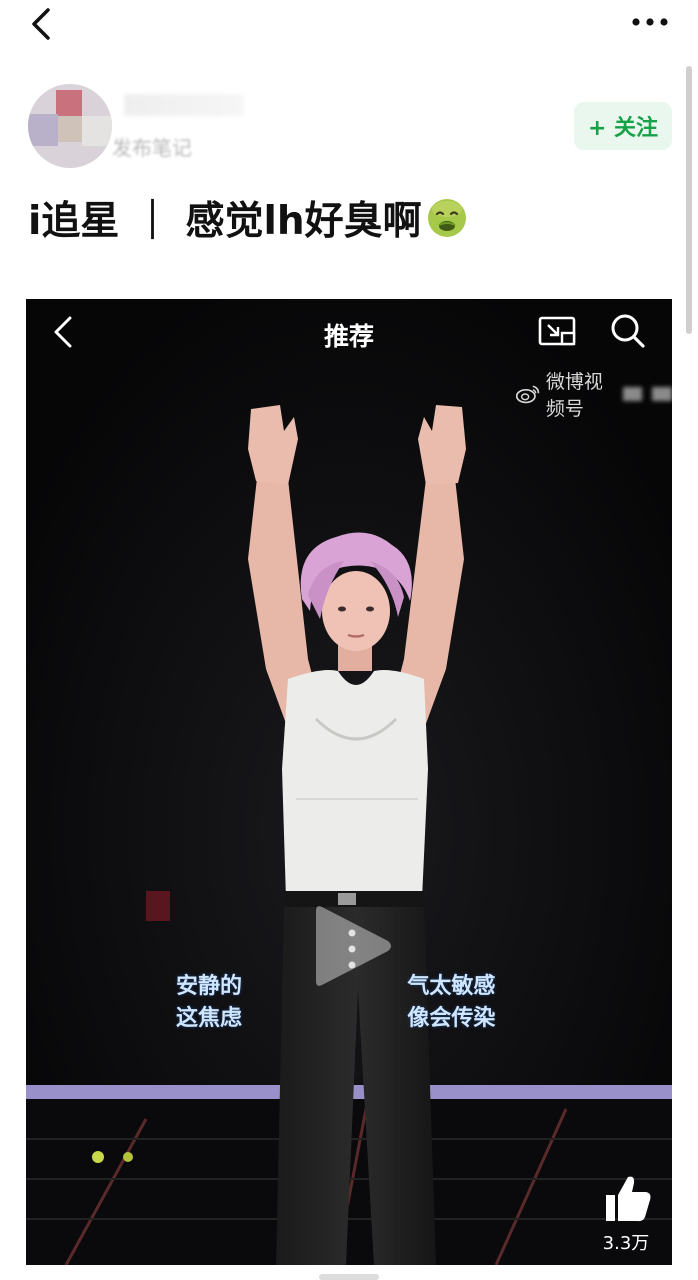 The height and width of the screenshot is (1280, 698). What do you see at coordinates (528, 394) in the screenshot?
I see `weibo-logo-icon` at bounding box center [528, 394].